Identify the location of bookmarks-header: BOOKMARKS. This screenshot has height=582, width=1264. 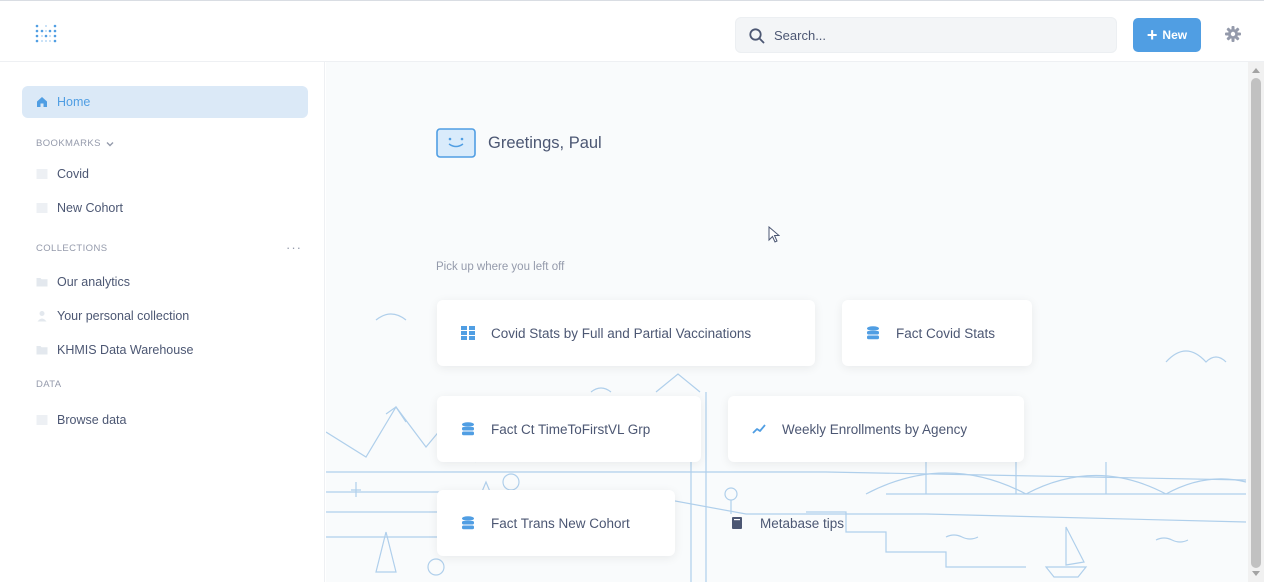
(75, 143).